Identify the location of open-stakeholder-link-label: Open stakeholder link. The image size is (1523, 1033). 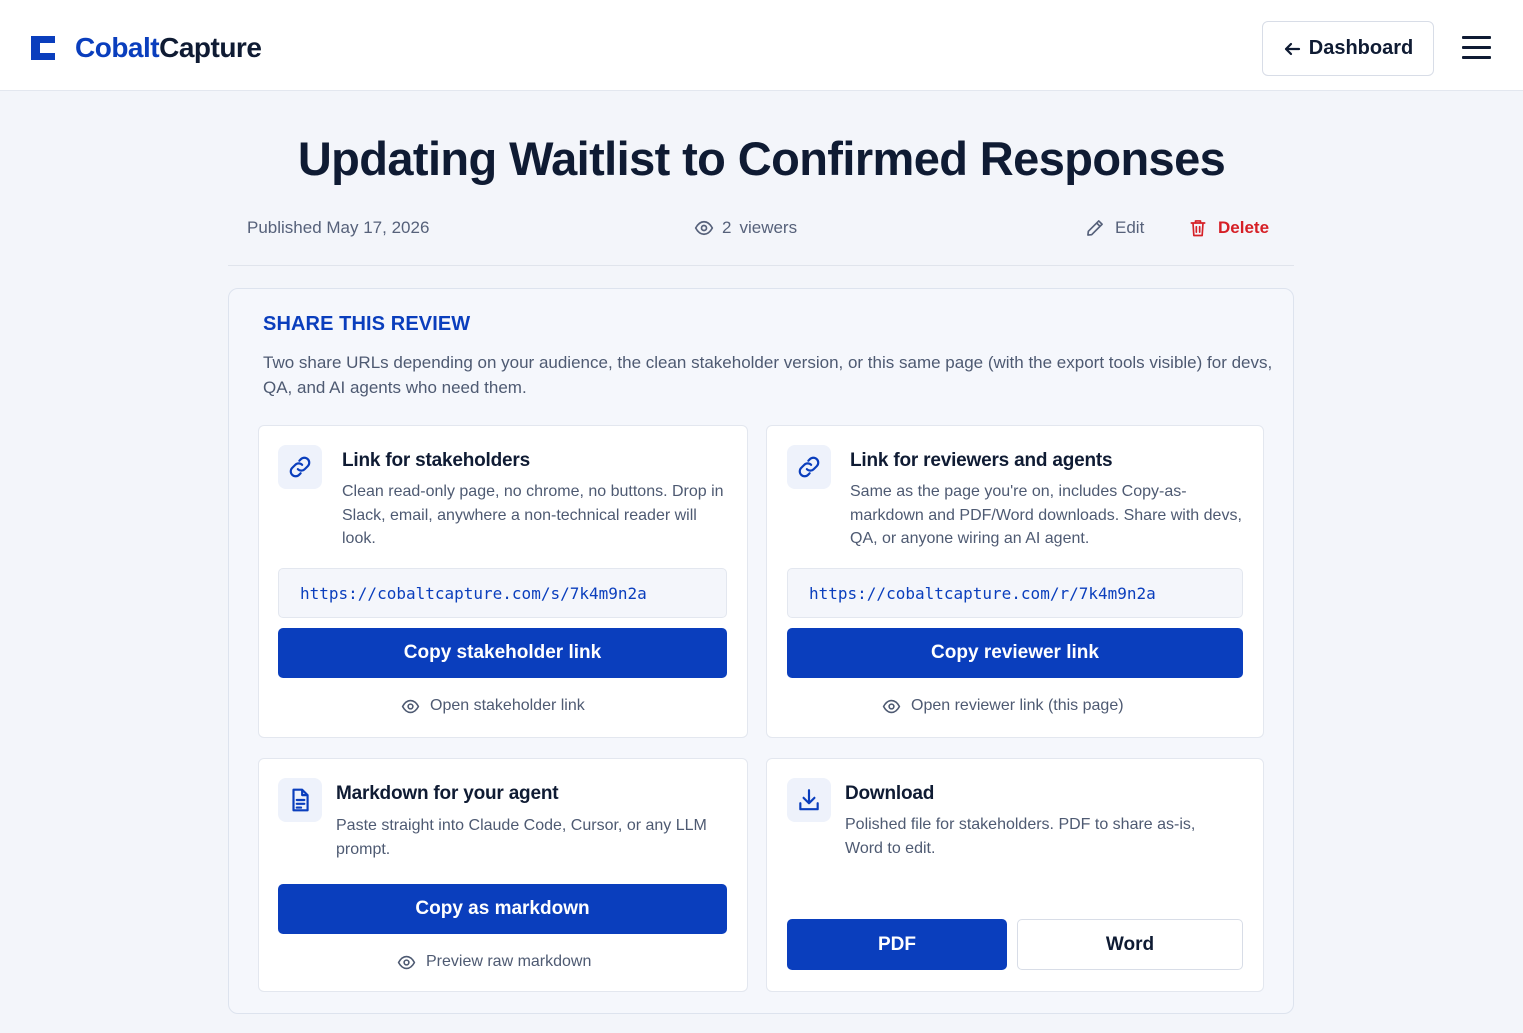
(507, 705).